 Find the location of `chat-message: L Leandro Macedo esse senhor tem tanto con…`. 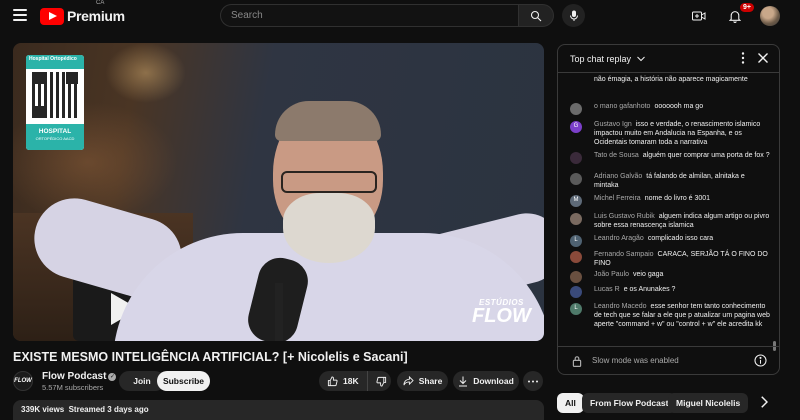

chat-message: L Leandro Macedo esse senhor tem tanto con… is located at coordinates (670, 316).